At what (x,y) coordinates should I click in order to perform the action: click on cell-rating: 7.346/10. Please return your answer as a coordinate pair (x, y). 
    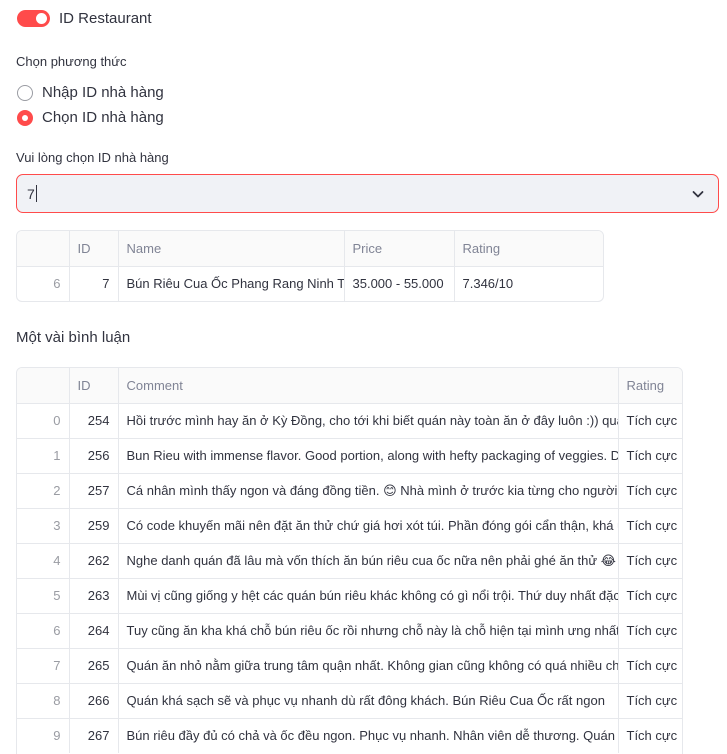
    Looking at the image, I should click on (528, 283).